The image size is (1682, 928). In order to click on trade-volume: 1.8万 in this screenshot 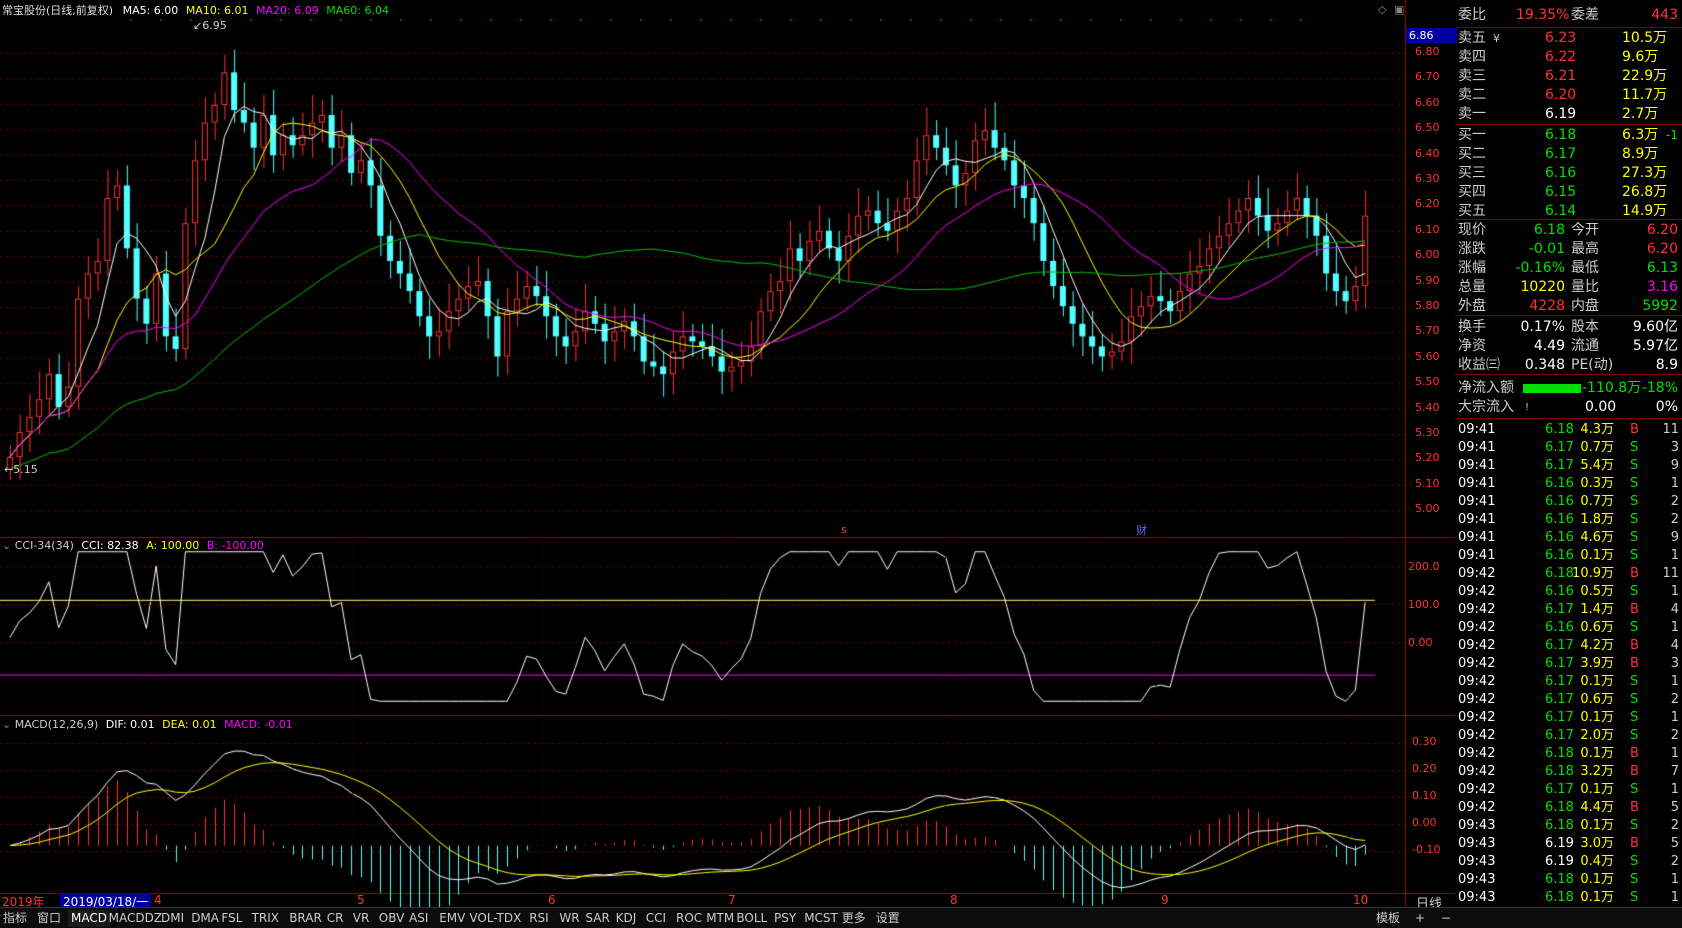, I will do `click(1597, 519)`.